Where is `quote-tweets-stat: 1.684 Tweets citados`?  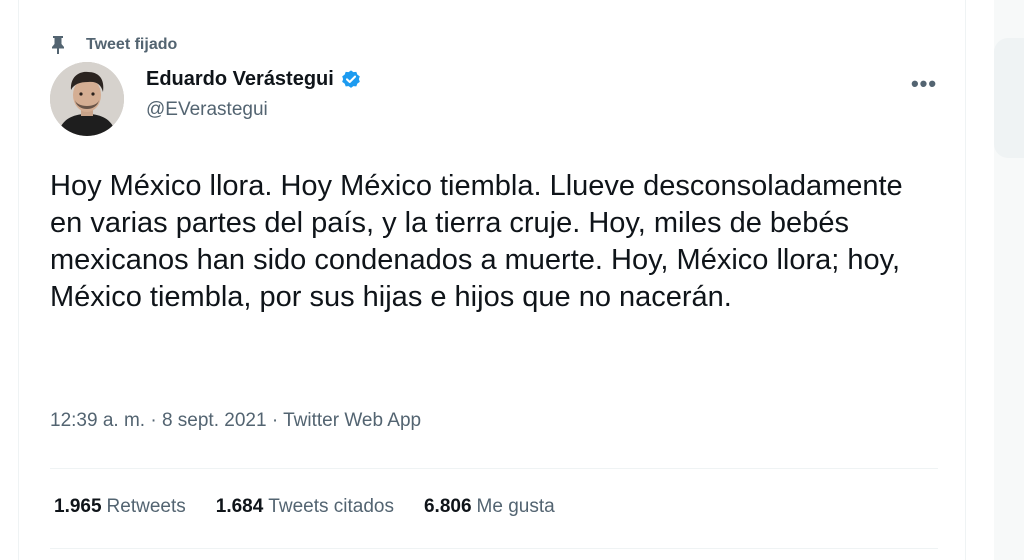 quote-tweets-stat: 1.684 Tweets citados is located at coordinates (305, 507).